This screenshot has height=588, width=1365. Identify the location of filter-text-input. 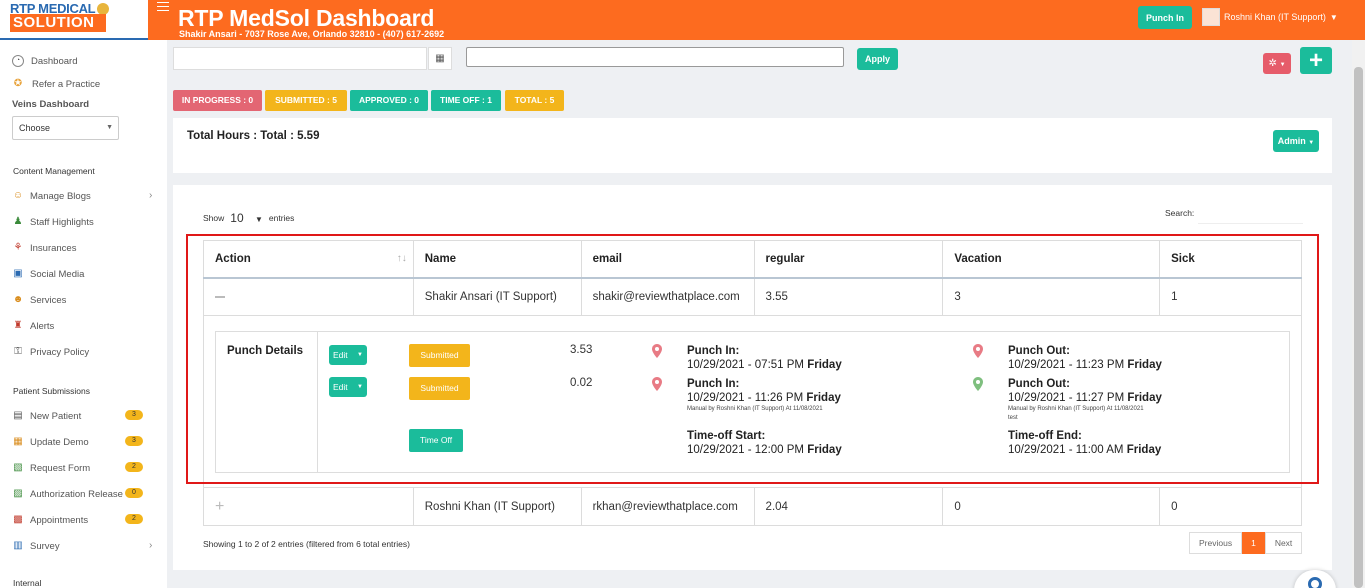
(655, 57).